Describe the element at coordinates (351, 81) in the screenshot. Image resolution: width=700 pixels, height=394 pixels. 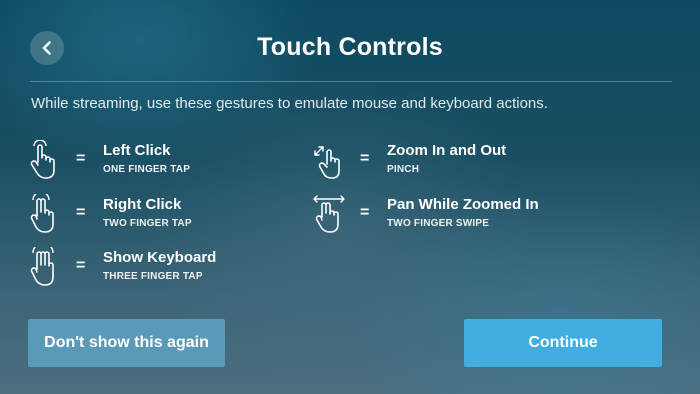
I see `header-divider` at that location.